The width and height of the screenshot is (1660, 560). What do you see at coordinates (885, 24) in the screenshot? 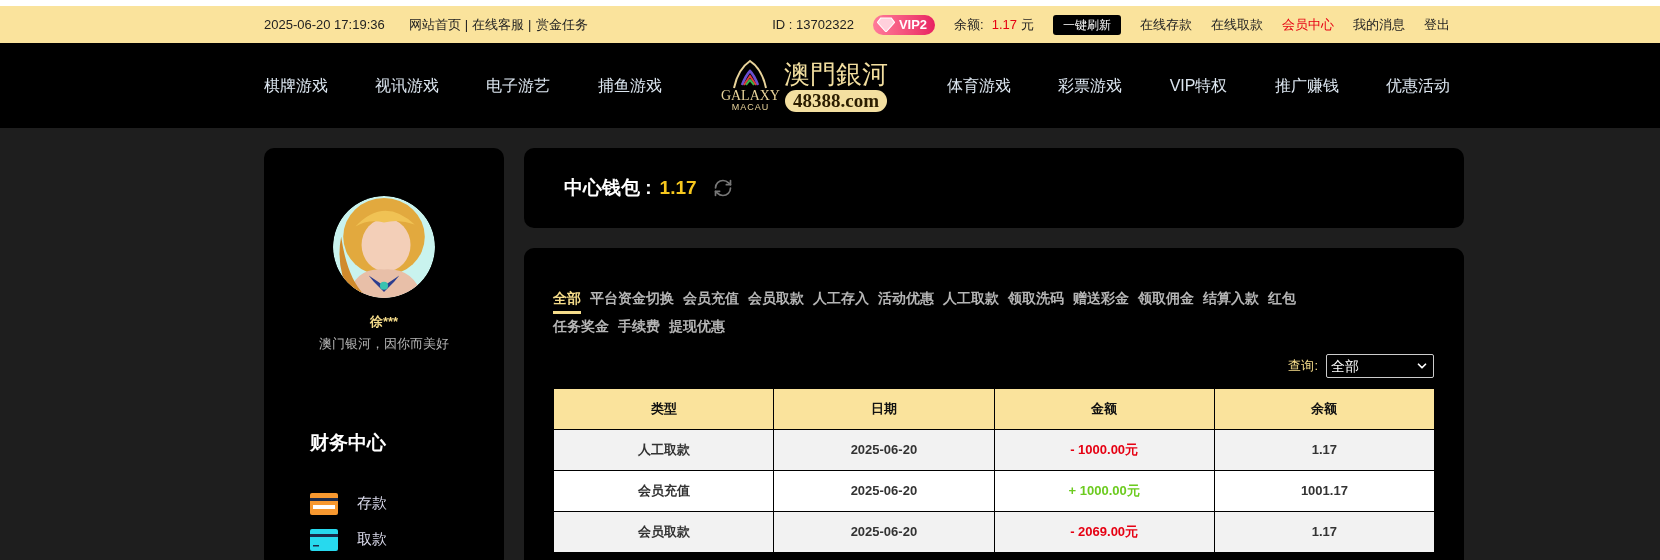
I see `diamond-icon` at bounding box center [885, 24].